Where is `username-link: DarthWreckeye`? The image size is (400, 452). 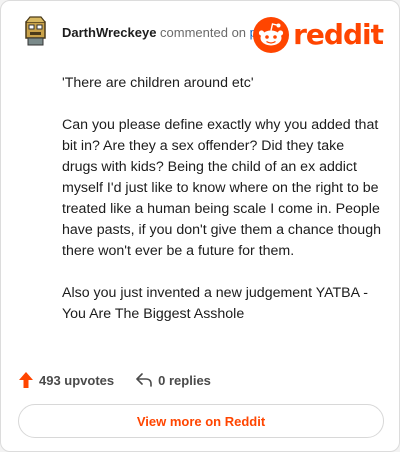
username-link: DarthWreckeye is located at coordinates (109, 32).